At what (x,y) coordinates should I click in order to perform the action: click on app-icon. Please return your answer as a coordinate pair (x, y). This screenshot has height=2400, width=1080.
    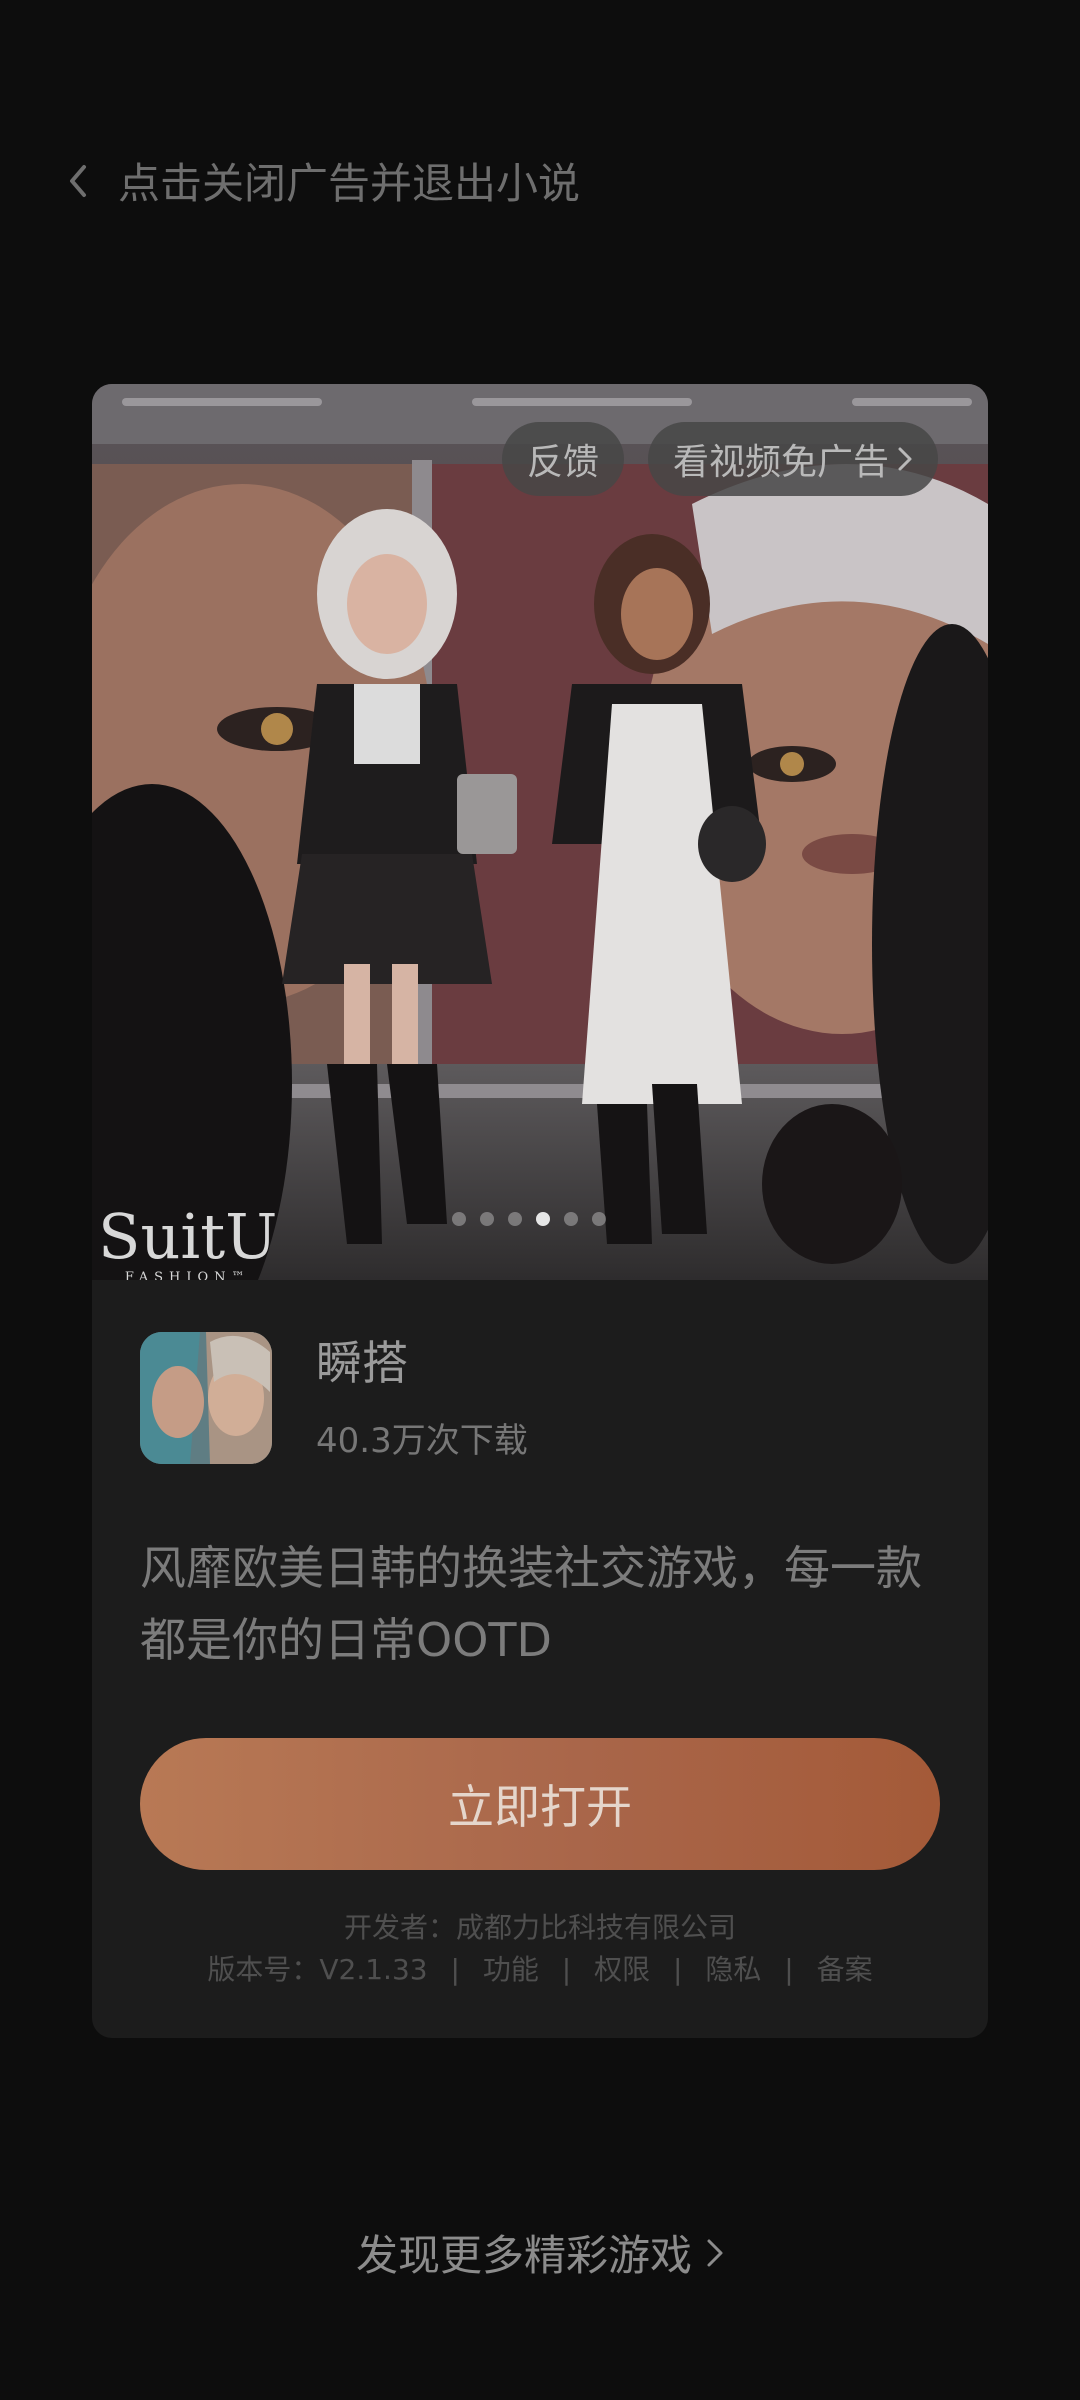
    Looking at the image, I should click on (206, 1398).